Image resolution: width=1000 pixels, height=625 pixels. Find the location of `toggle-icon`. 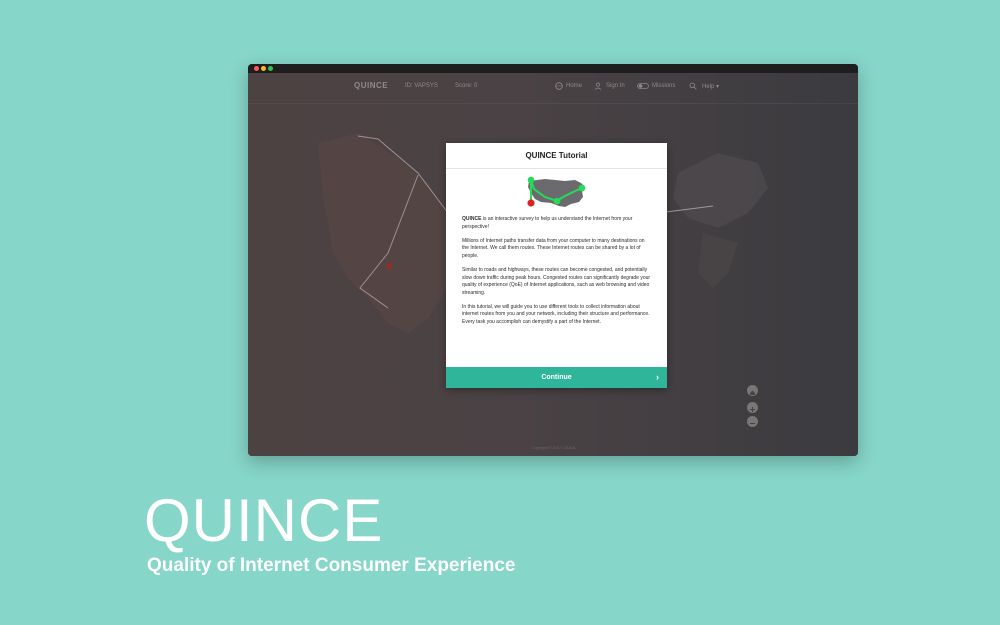

toggle-icon is located at coordinates (643, 86).